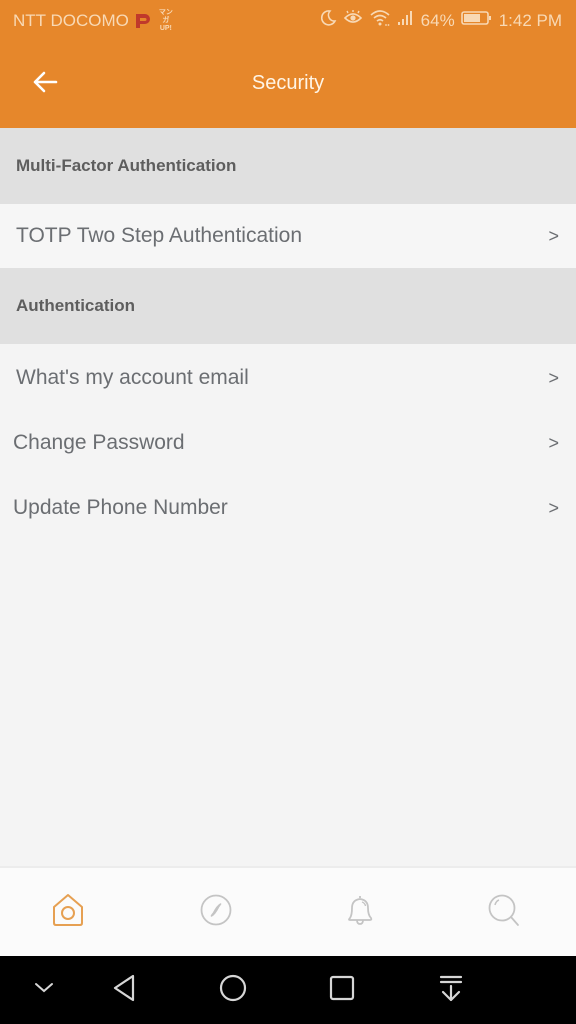  I want to click on system-back-button, so click(124, 990).